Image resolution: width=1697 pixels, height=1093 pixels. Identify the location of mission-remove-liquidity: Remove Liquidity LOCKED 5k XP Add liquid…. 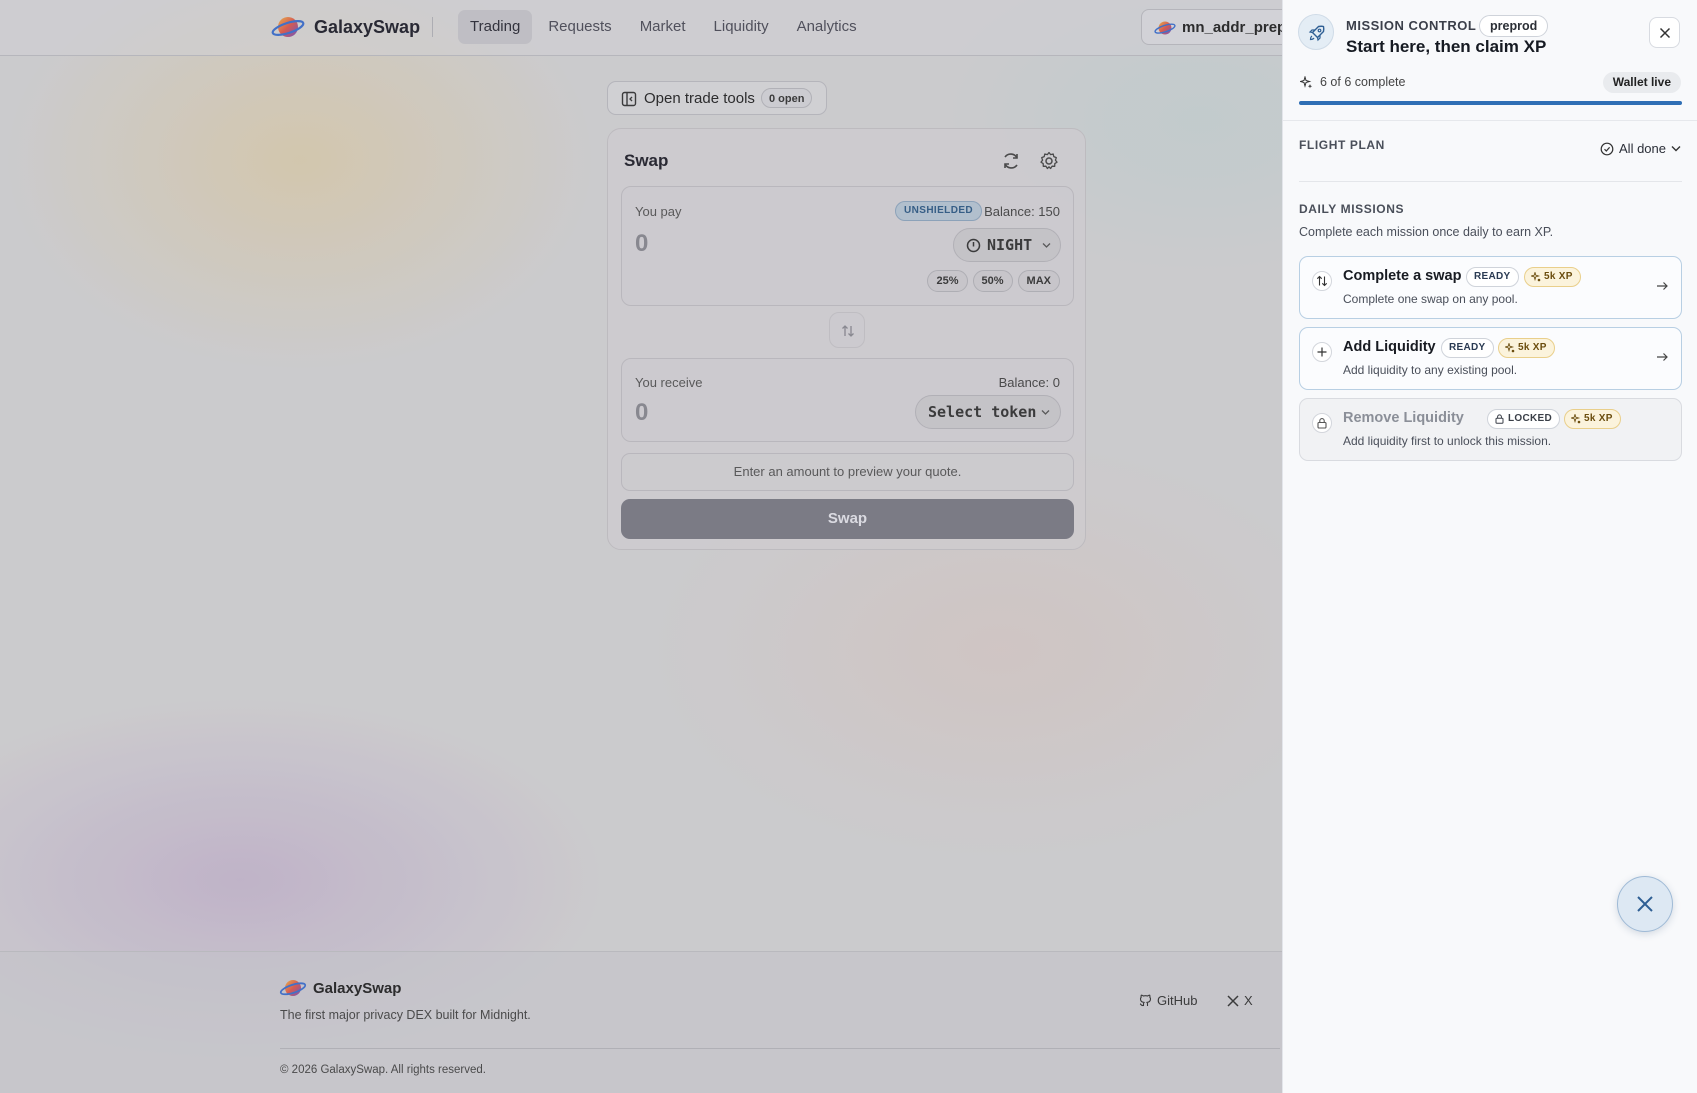
(1490, 429).